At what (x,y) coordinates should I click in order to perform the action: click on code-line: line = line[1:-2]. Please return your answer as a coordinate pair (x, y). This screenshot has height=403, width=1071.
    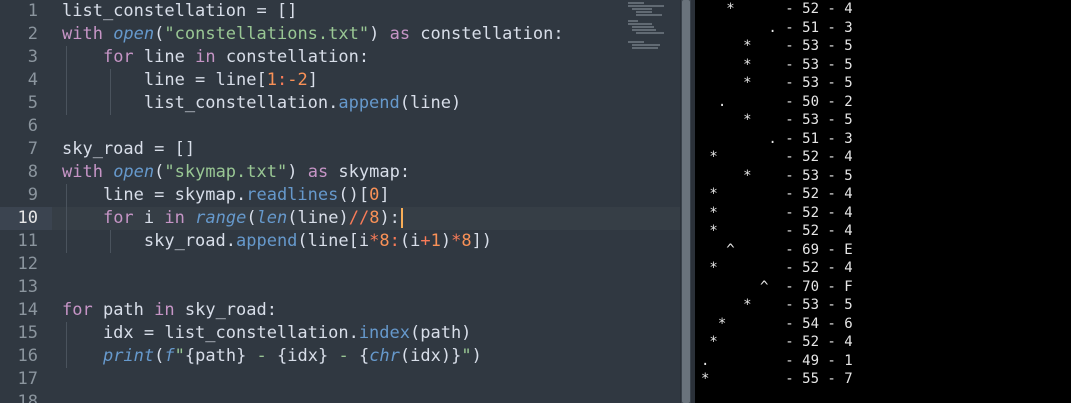
    Looking at the image, I should click on (341, 80).